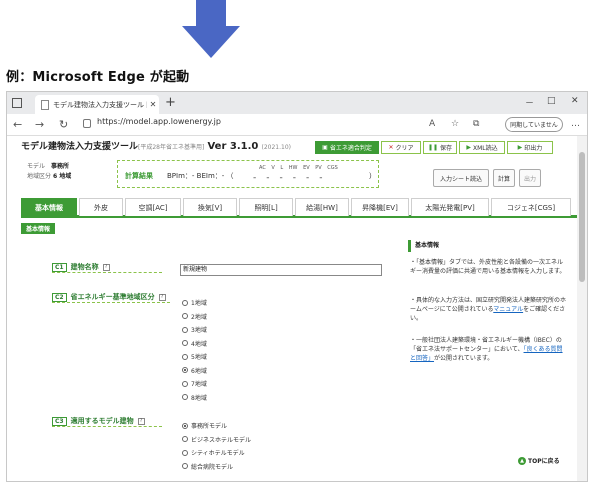  What do you see at coordinates (446, 148) in the screenshot?
I see `save-label: 保存` at bounding box center [446, 148].